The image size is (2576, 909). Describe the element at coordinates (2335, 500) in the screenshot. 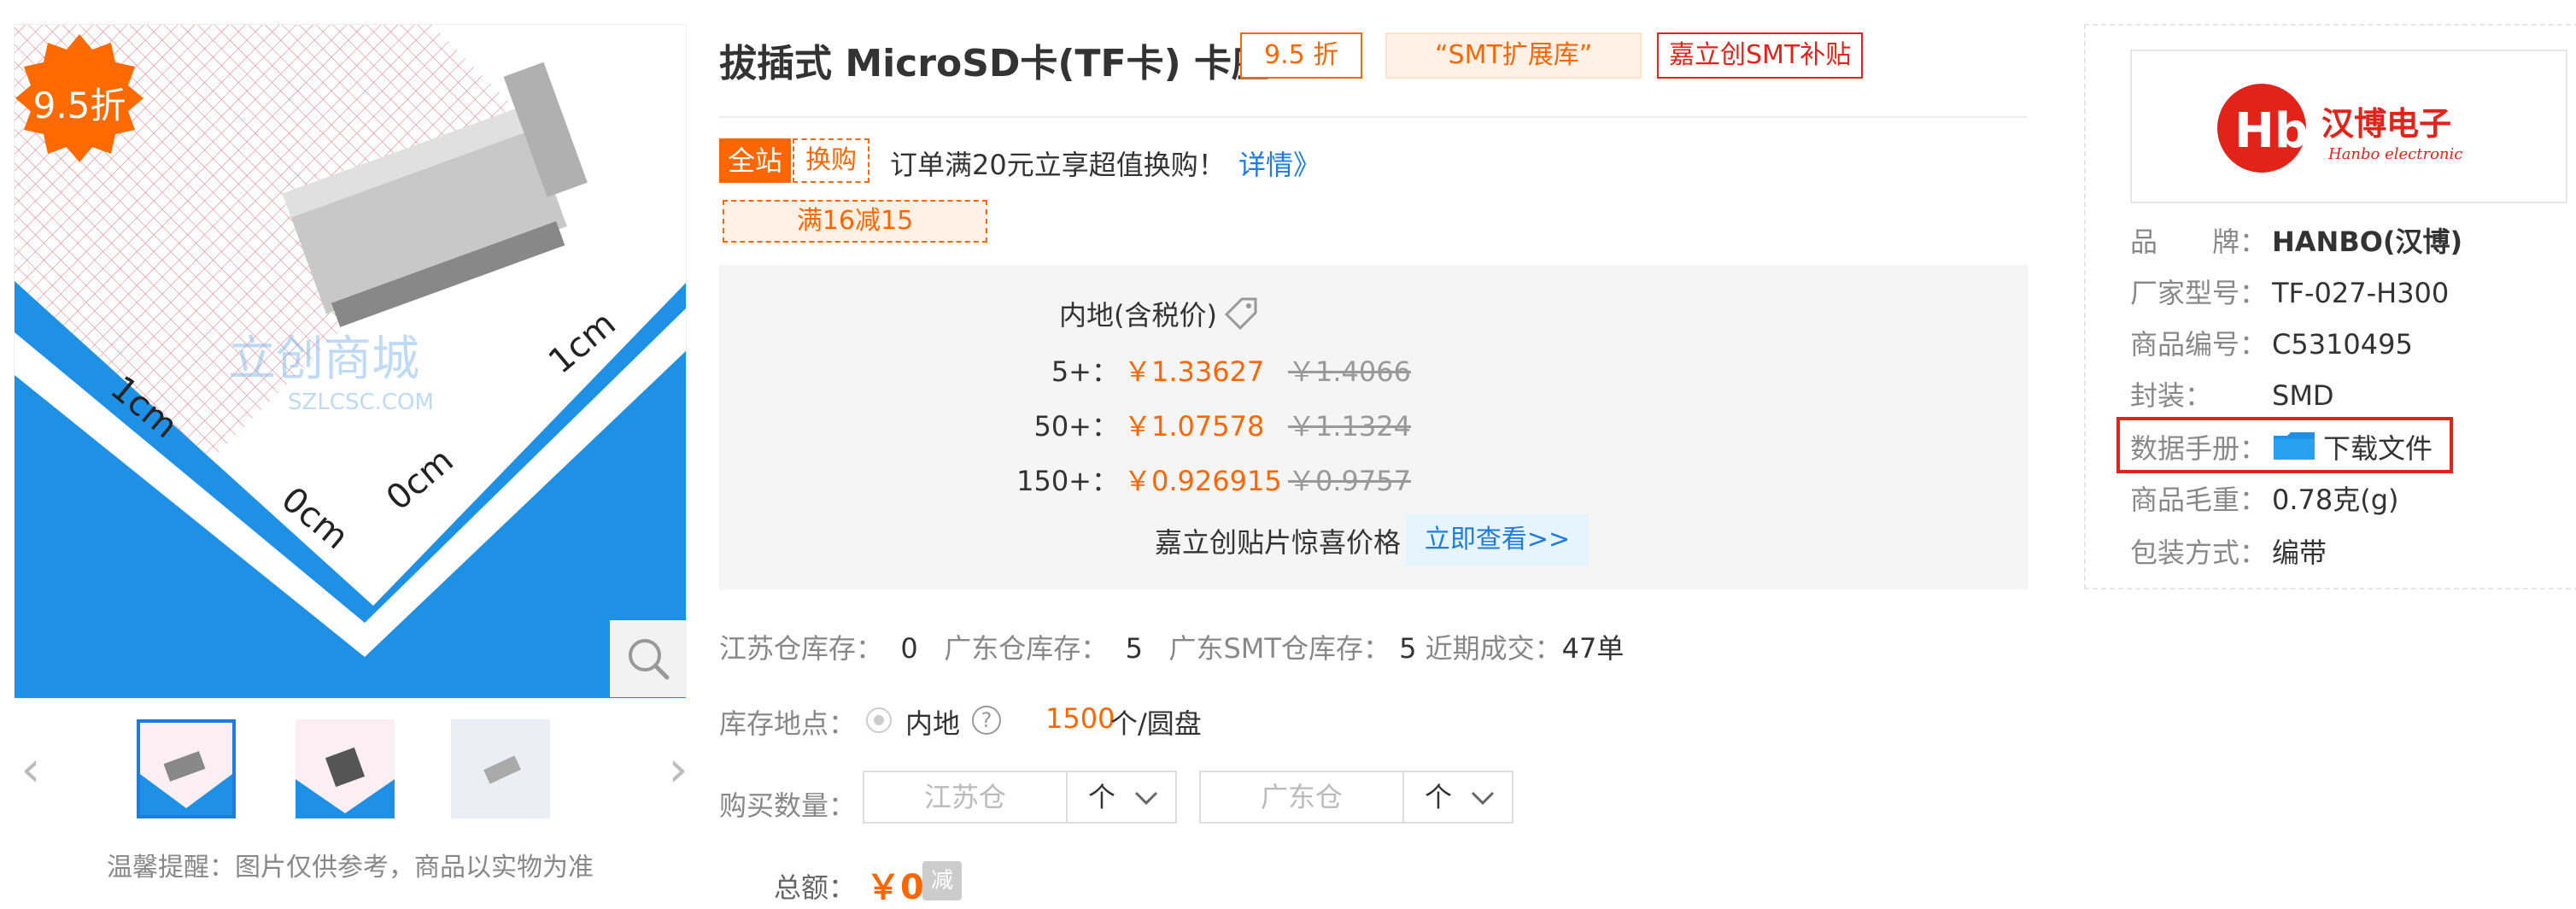

I see `spec-value: 0.78克(g)` at that location.